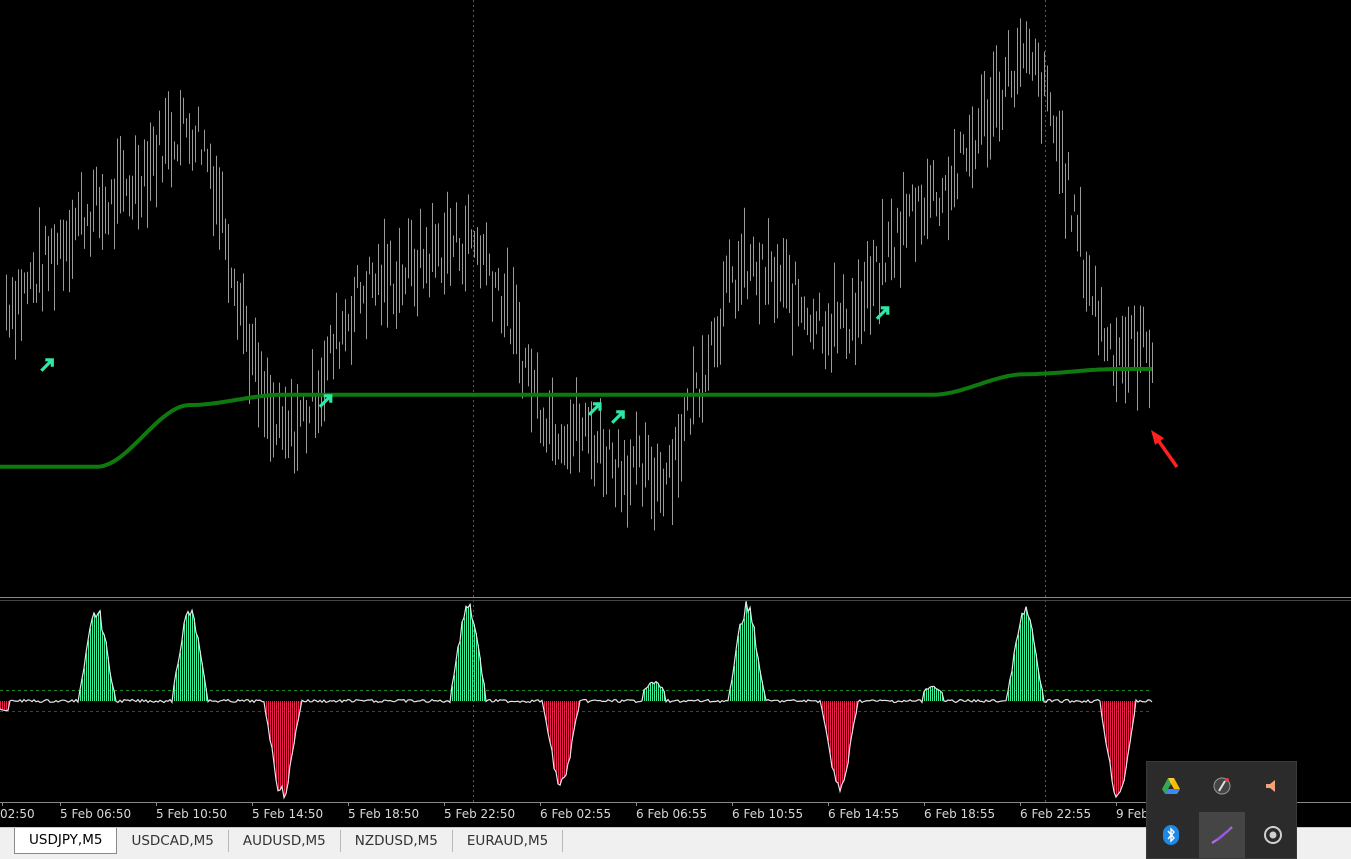  What do you see at coordinates (1132, 814) in the screenshot?
I see `time-axis-label: 9 Feb` at bounding box center [1132, 814].